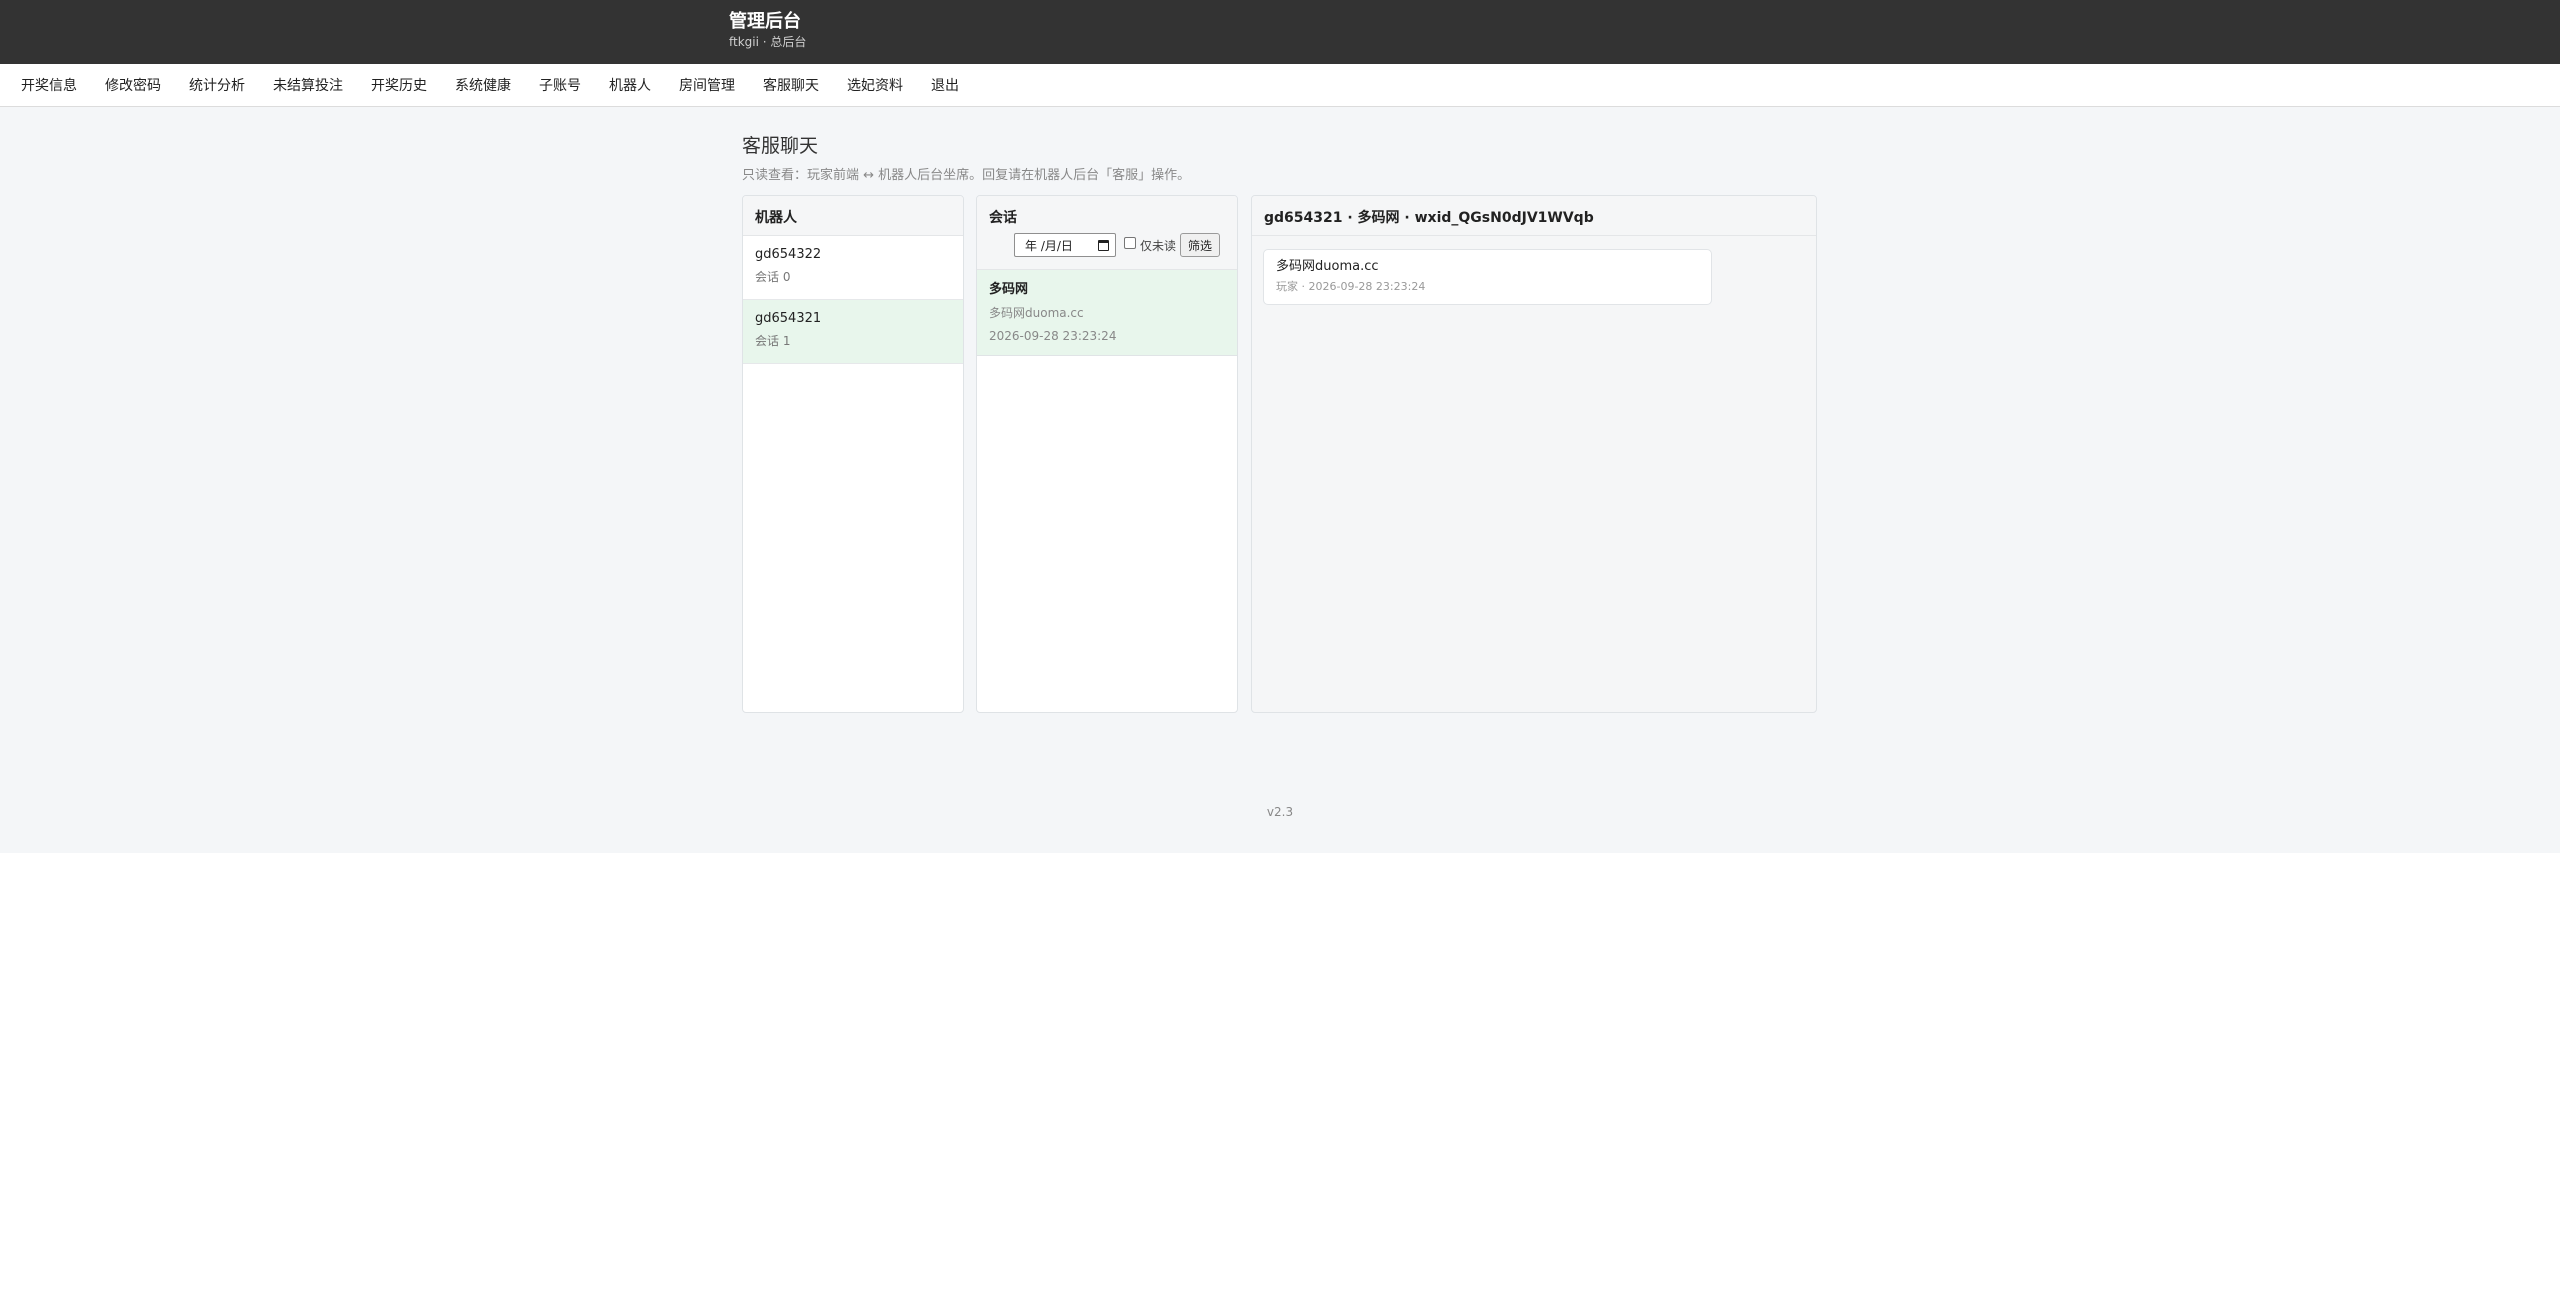 This screenshot has width=2560, height=1312. I want to click on session-filter-bar: 年 /月/日 仅未读 筛选, so click(1117, 245).